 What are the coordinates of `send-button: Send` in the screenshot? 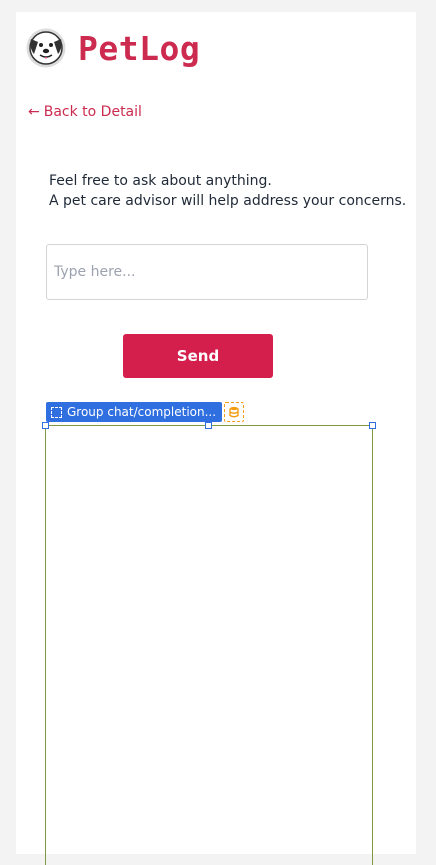 It's located at (198, 356).